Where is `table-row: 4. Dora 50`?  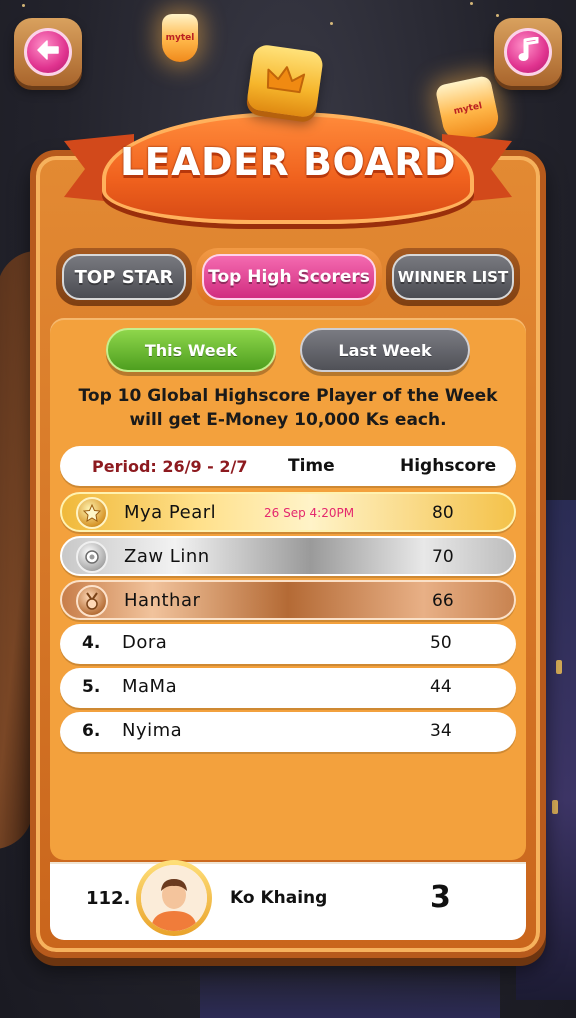 table-row: 4. Dora 50 is located at coordinates (288, 644).